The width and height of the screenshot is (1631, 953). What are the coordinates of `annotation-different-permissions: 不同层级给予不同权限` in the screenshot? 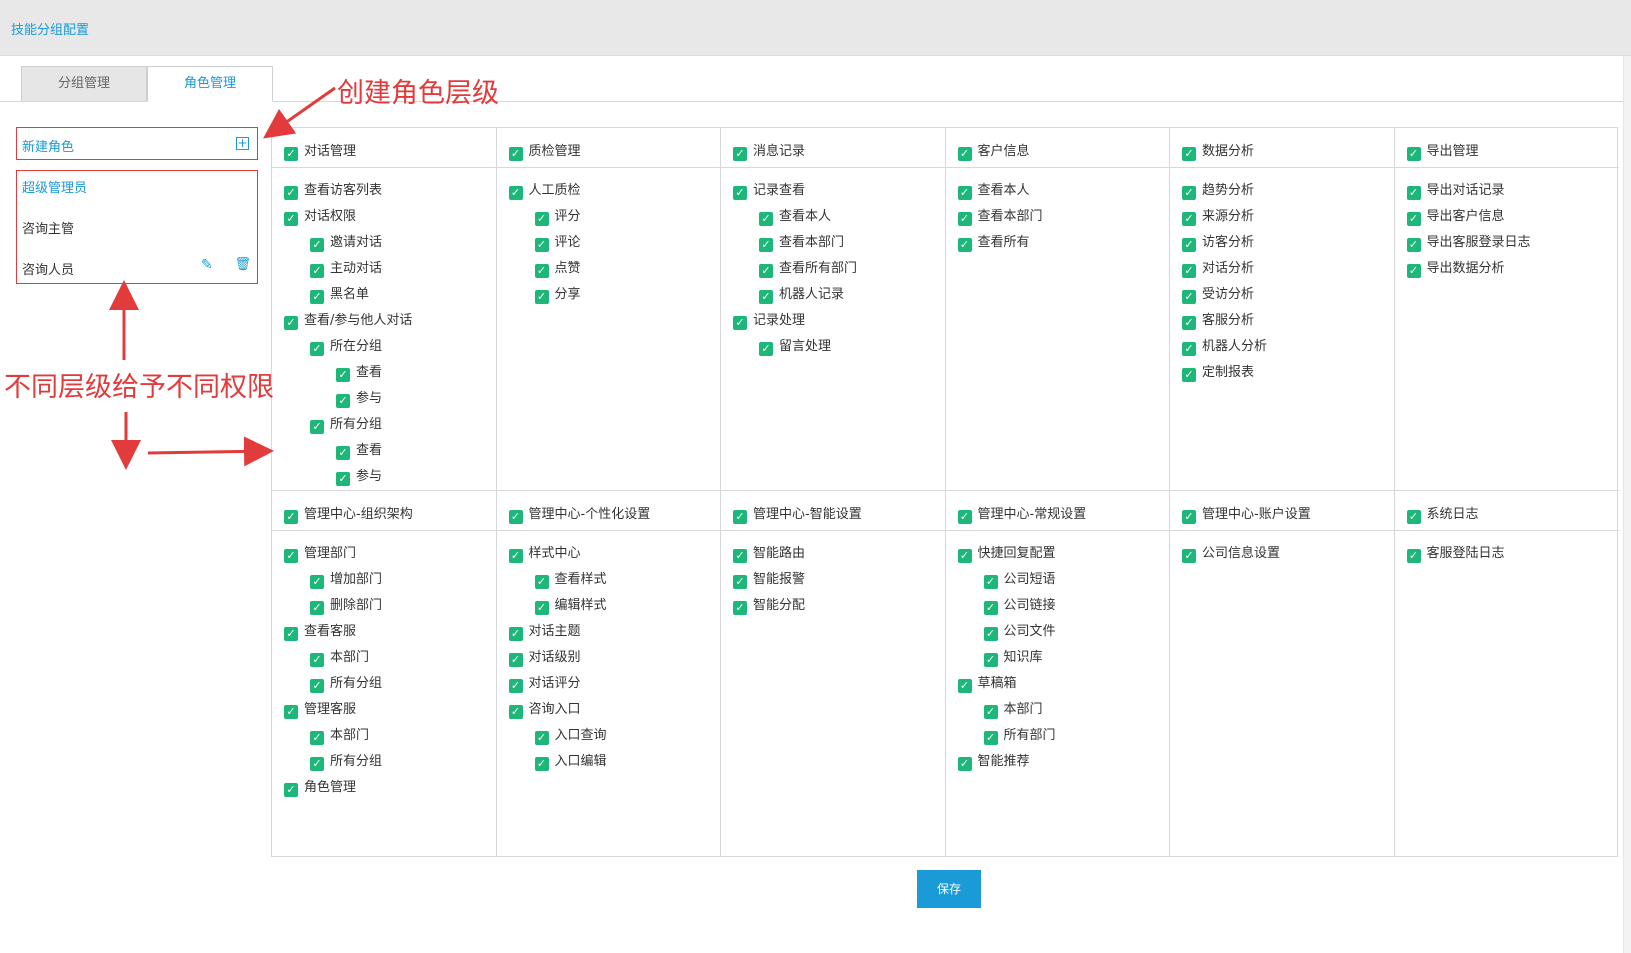 It's located at (139, 387).